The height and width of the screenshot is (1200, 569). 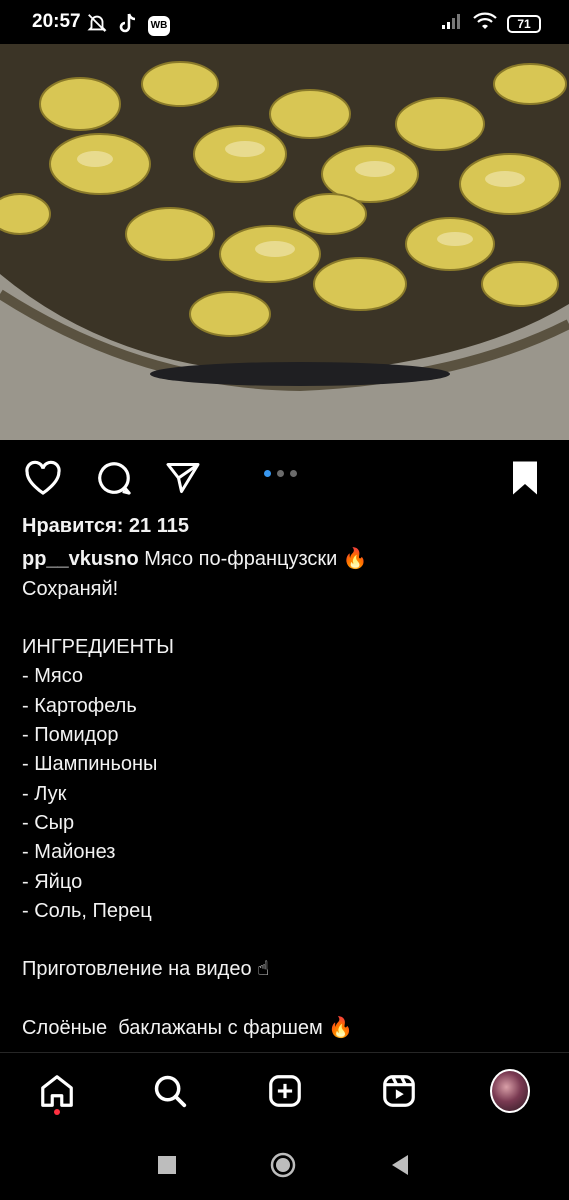 What do you see at coordinates (183, 478) in the screenshot?
I see `send-icon` at bounding box center [183, 478].